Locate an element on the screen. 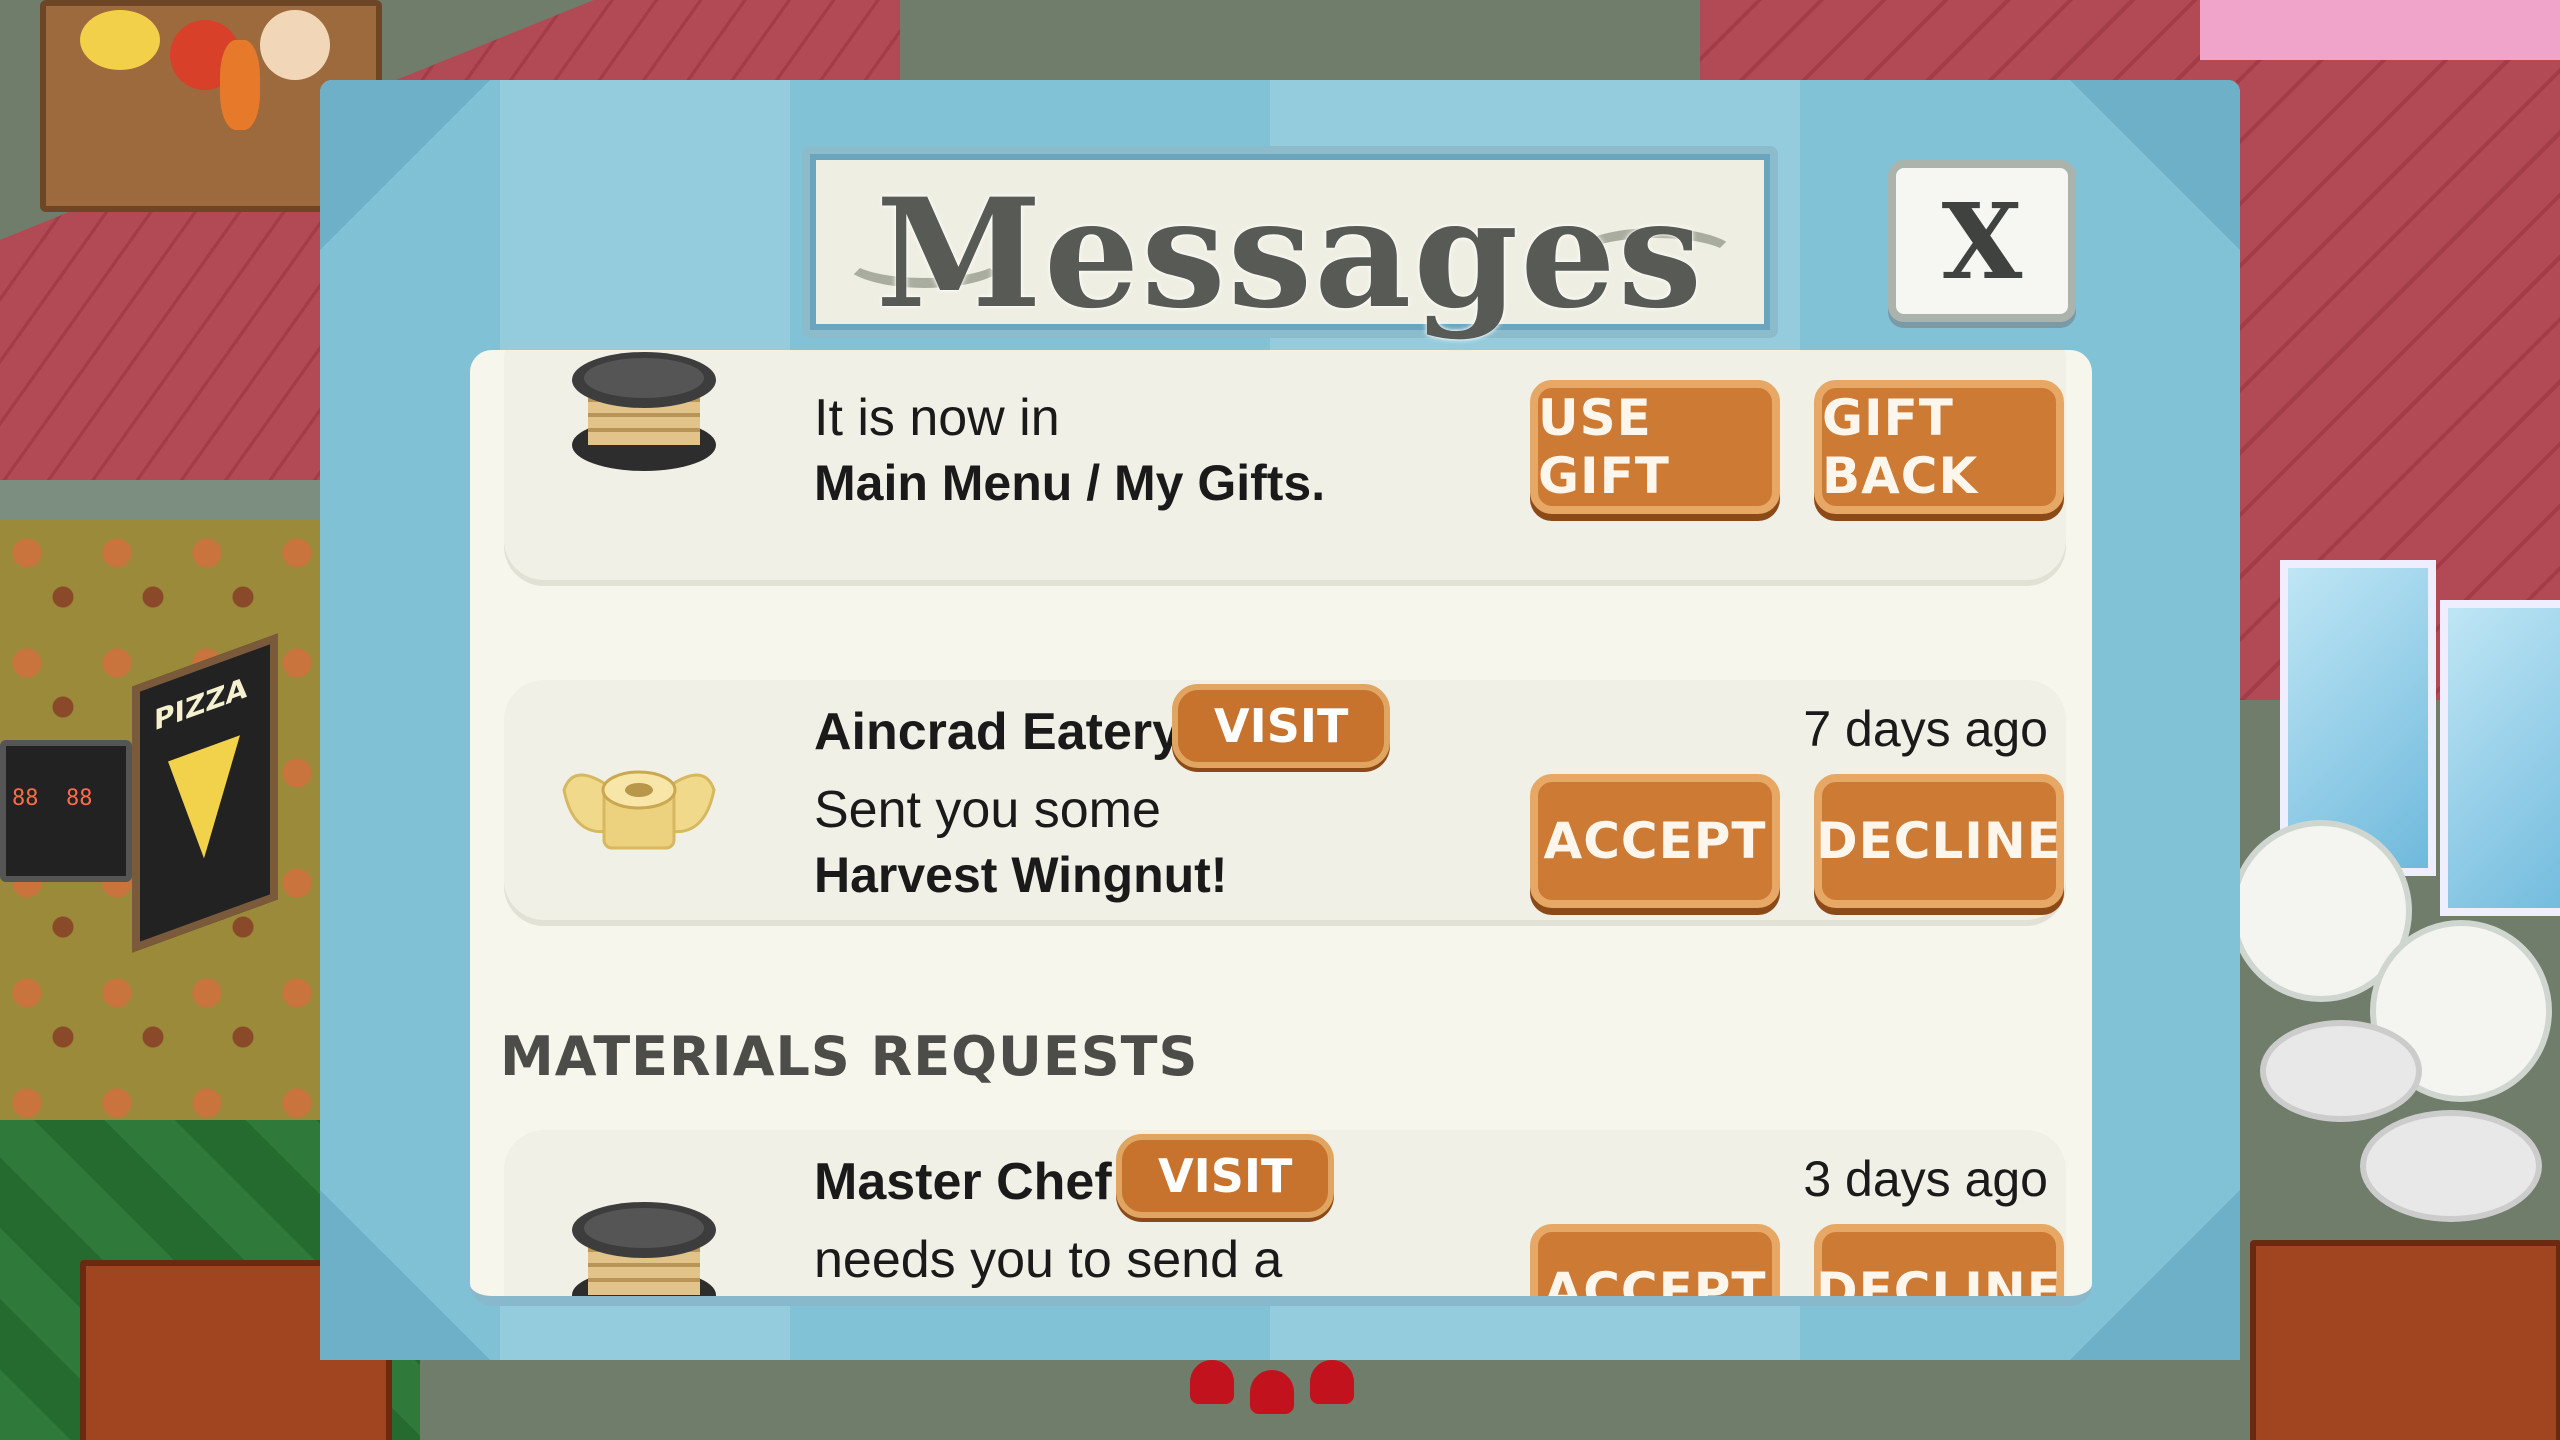 Image resolution: width=2560 pixels, height=1440 pixels. onion is located at coordinates (295, 45).